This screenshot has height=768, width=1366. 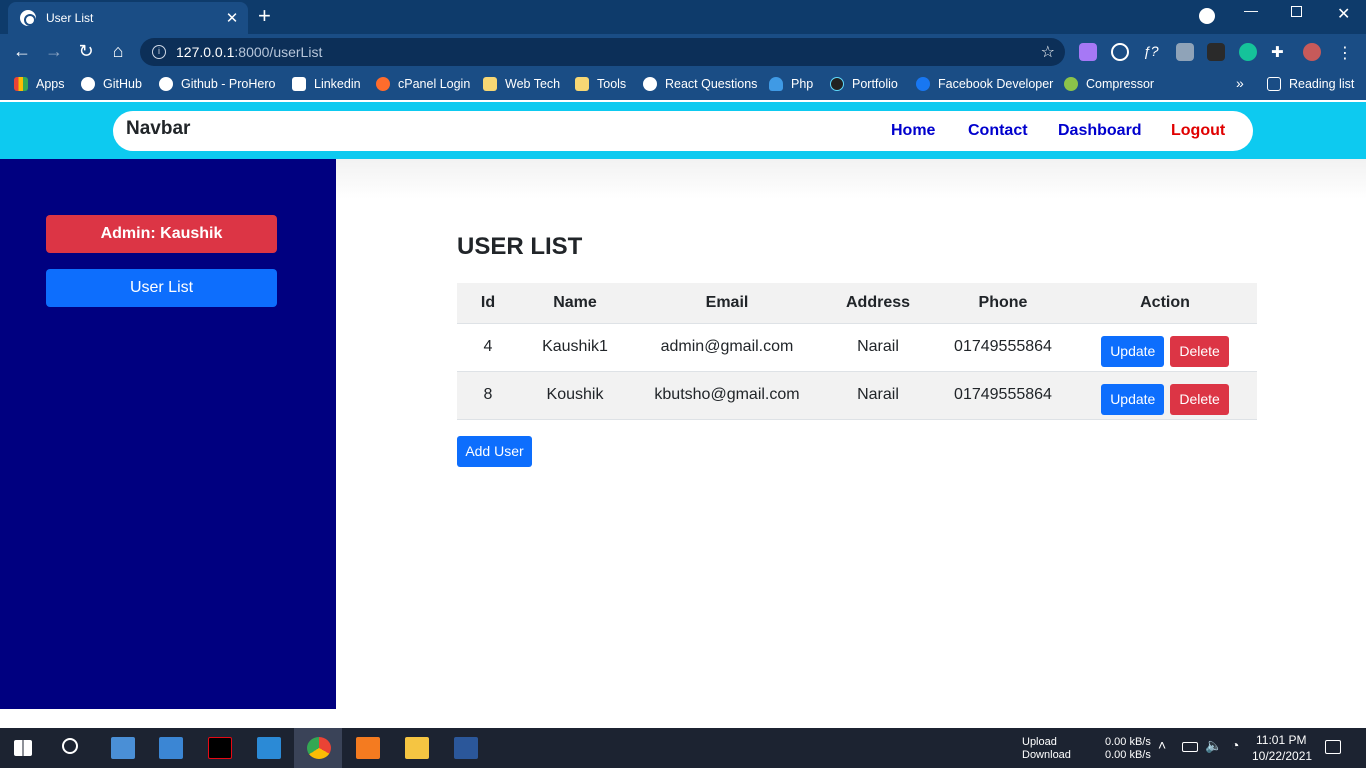 I want to click on volume-icon: 🔈, so click(x=1213, y=745).